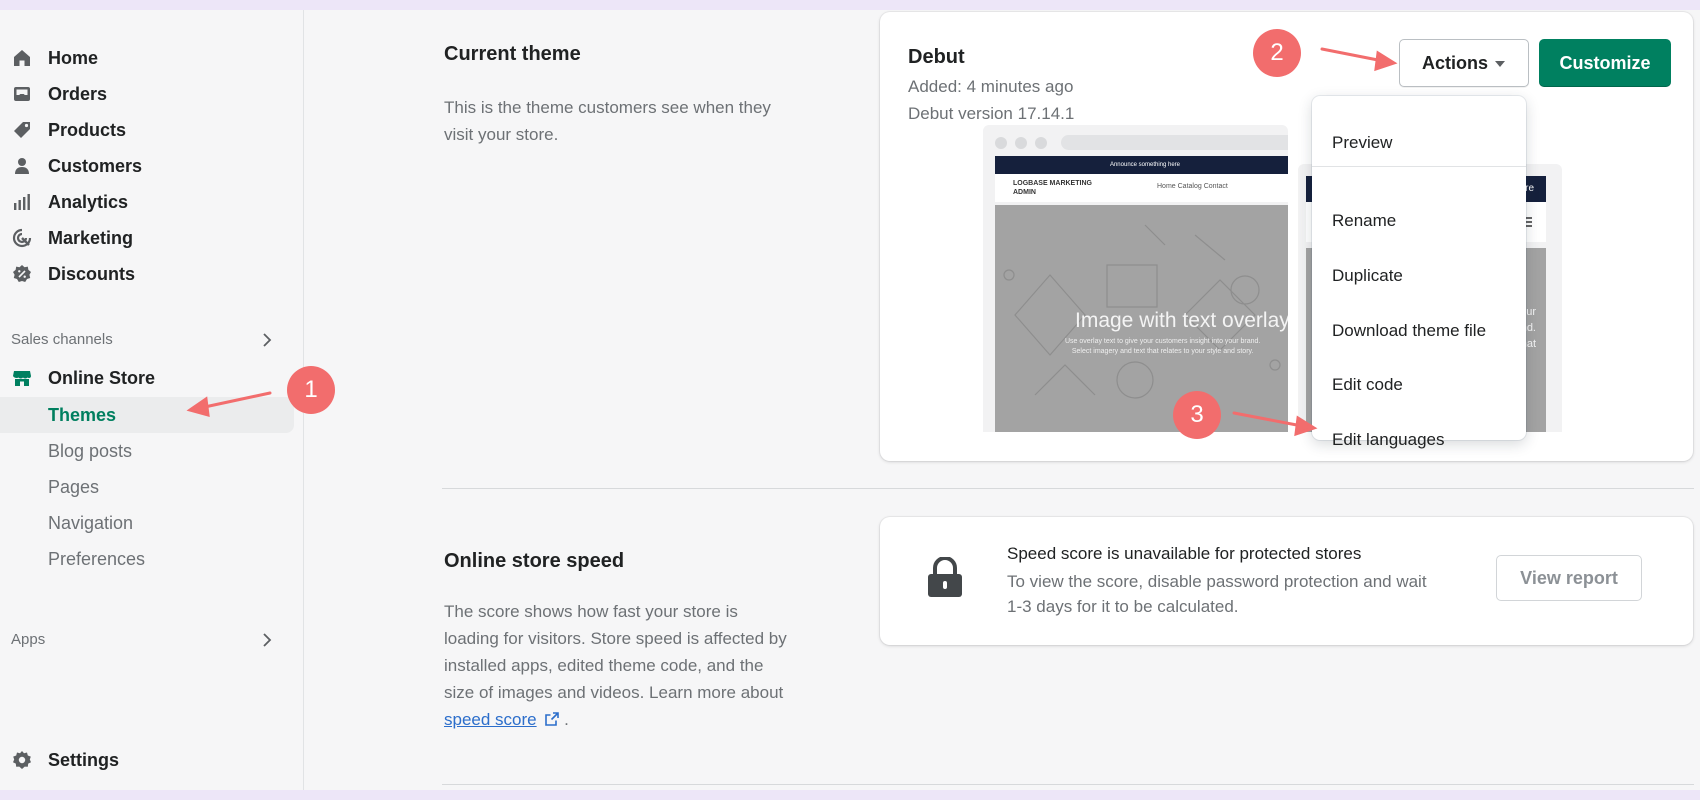  I want to click on sidebar-subitem-label: Themes, so click(82, 415).